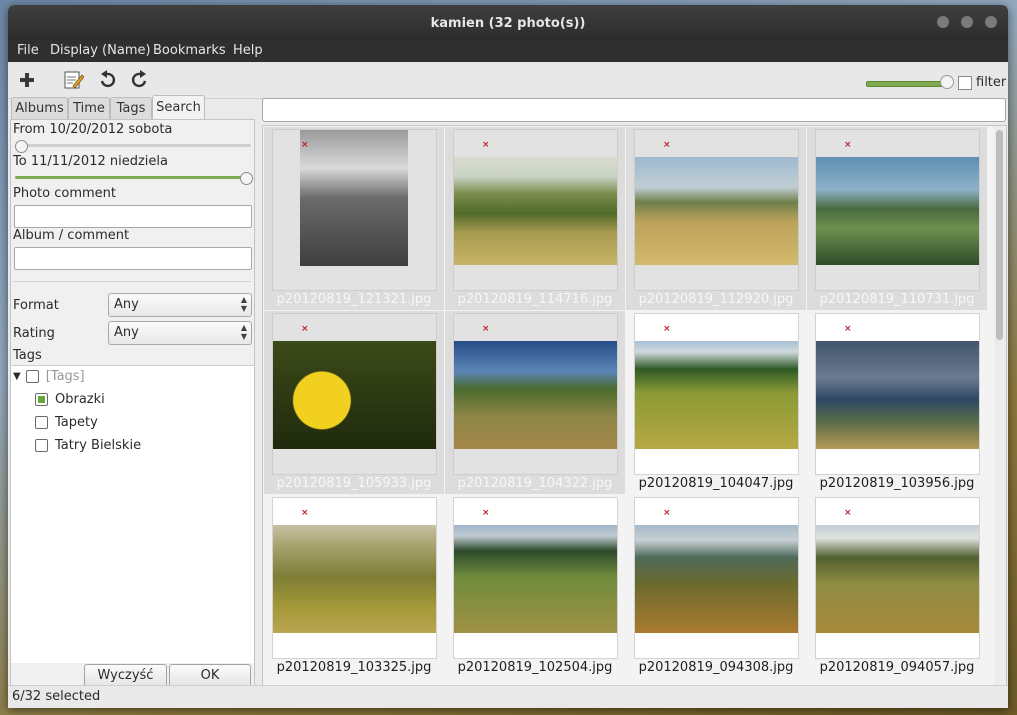  I want to click on menu-display: Display (Name), so click(100, 50).